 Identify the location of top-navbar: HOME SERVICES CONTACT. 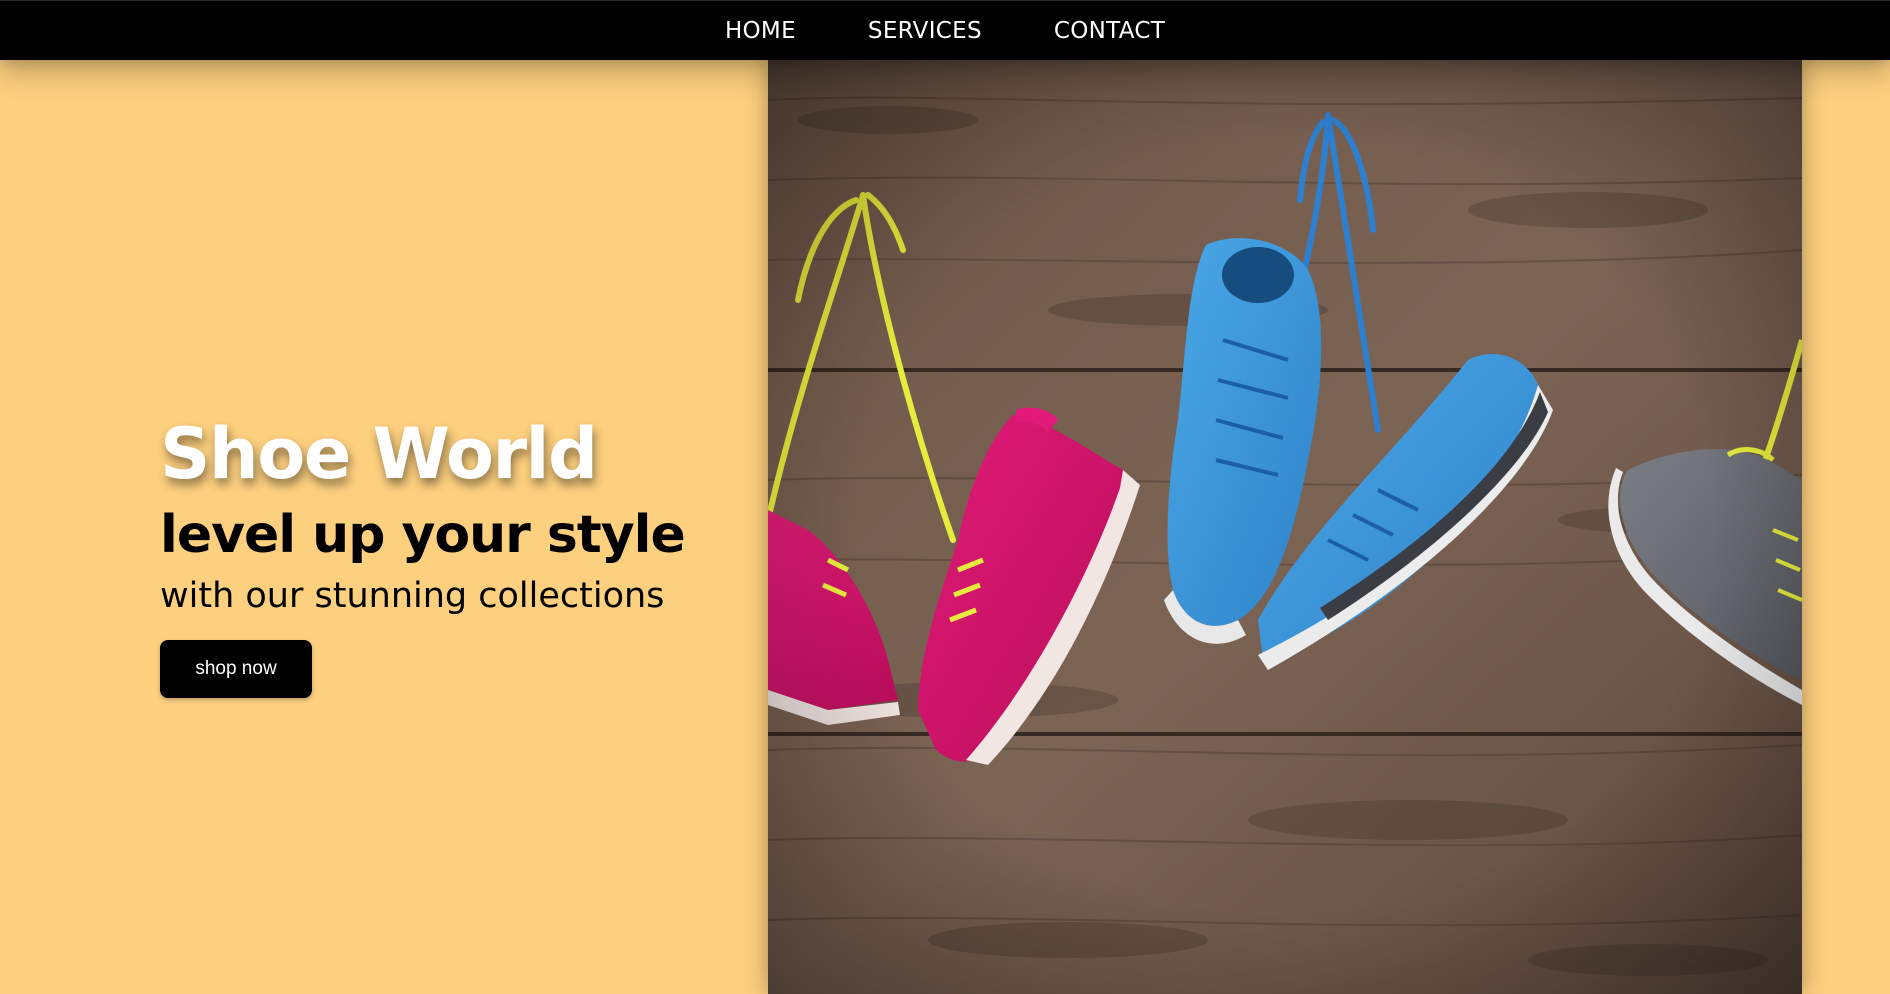
(945, 30).